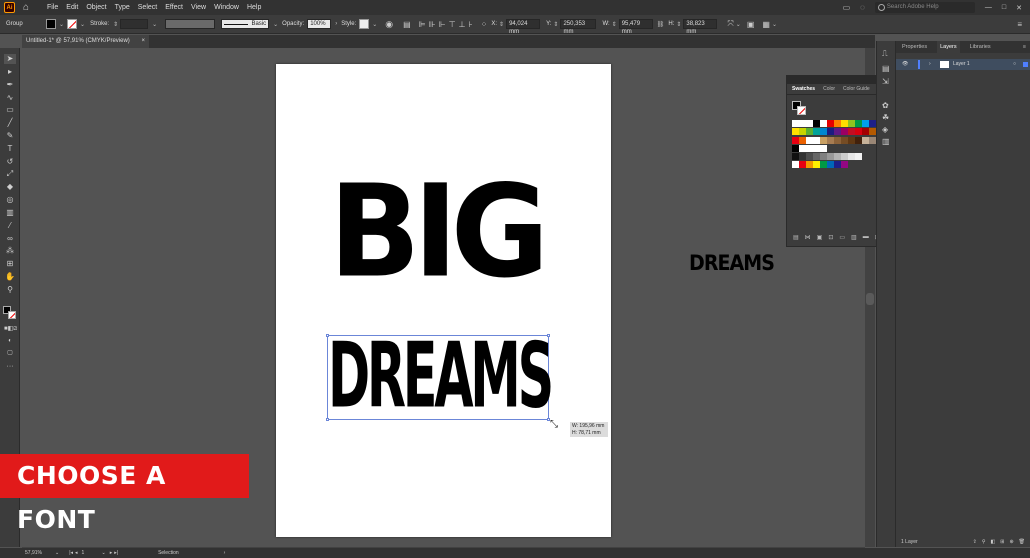 The image size is (1030, 558). What do you see at coordinates (10, 226) in the screenshot?
I see `eyedropper-tool-icon: ⁄` at bounding box center [10, 226].